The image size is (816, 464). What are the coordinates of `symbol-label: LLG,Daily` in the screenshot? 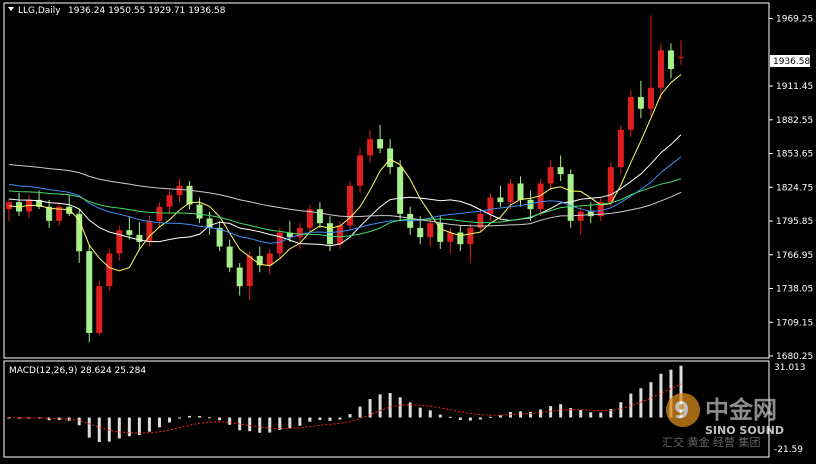 It's located at (39, 11).